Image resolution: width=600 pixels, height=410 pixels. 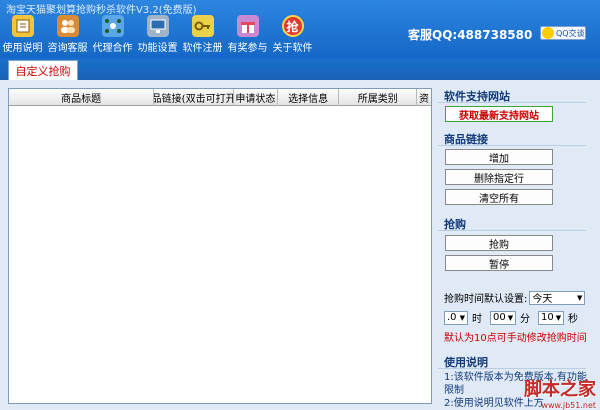 What do you see at coordinates (486, 299) in the screenshot?
I see `time-default-label: 抢购时间默认设置:` at bounding box center [486, 299].